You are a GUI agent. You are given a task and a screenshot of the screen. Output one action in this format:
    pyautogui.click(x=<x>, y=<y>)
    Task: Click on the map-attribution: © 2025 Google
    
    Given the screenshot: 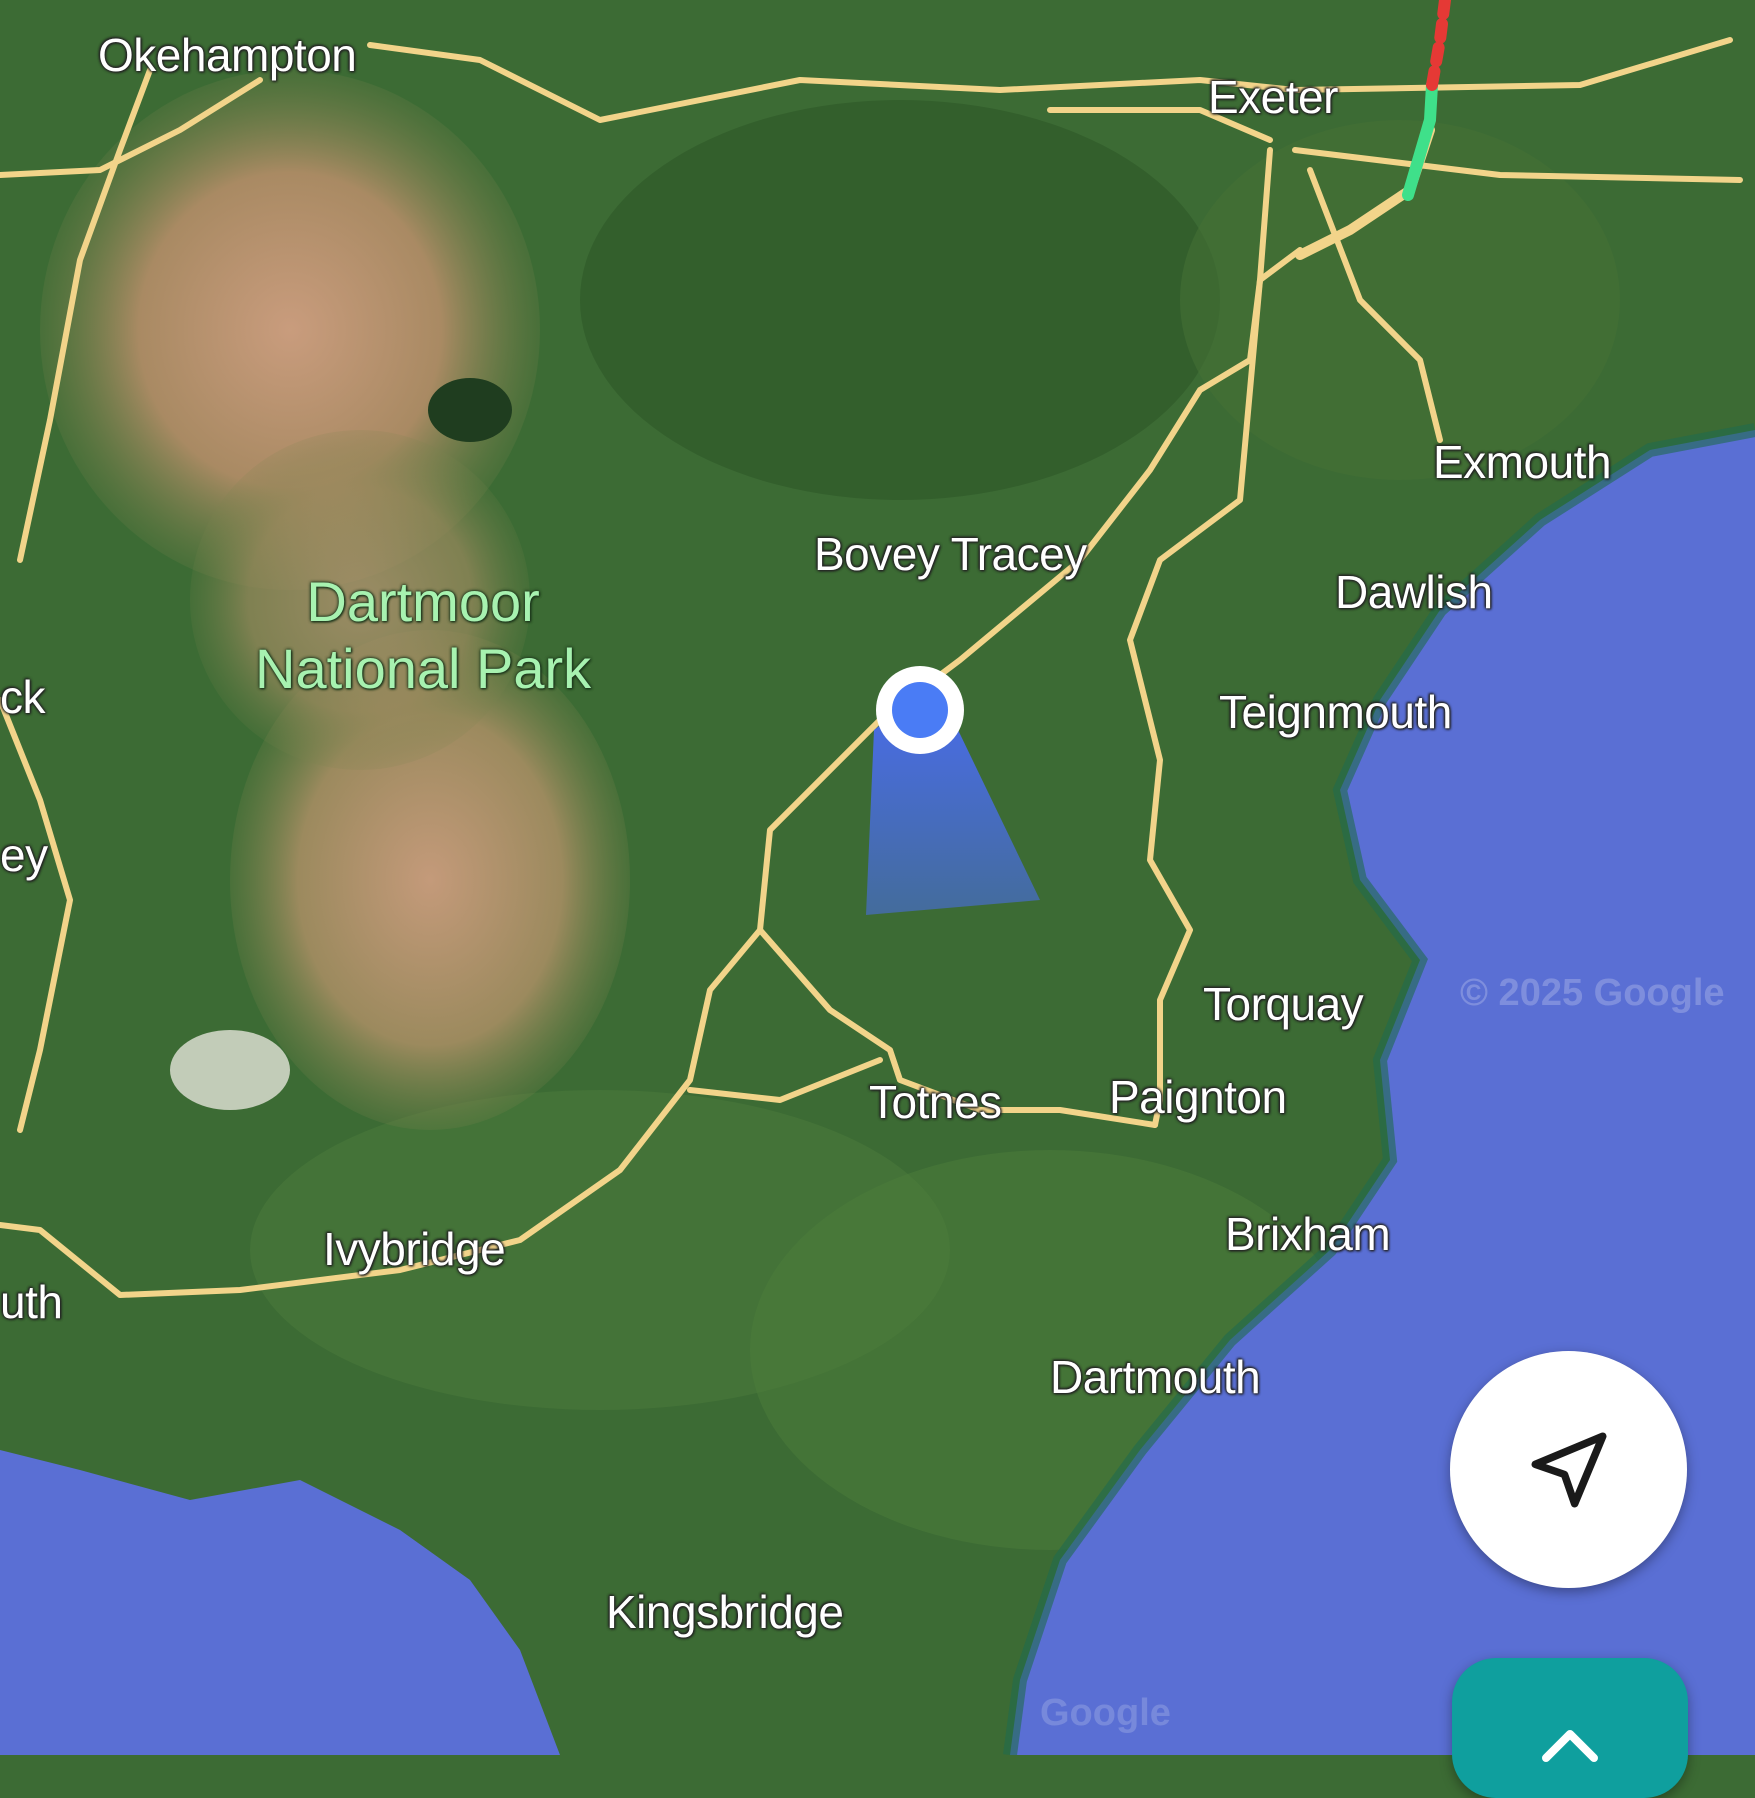 What is the action you would take?
    pyautogui.click(x=1592, y=993)
    